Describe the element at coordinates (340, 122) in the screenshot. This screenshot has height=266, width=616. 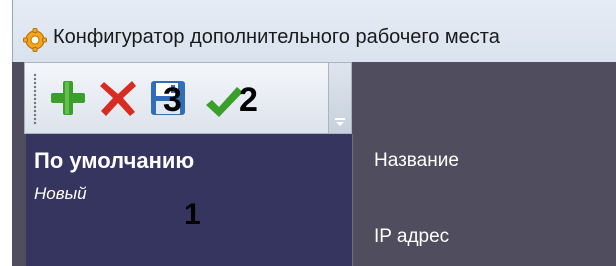
I see `chevron-down-icon` at that location.